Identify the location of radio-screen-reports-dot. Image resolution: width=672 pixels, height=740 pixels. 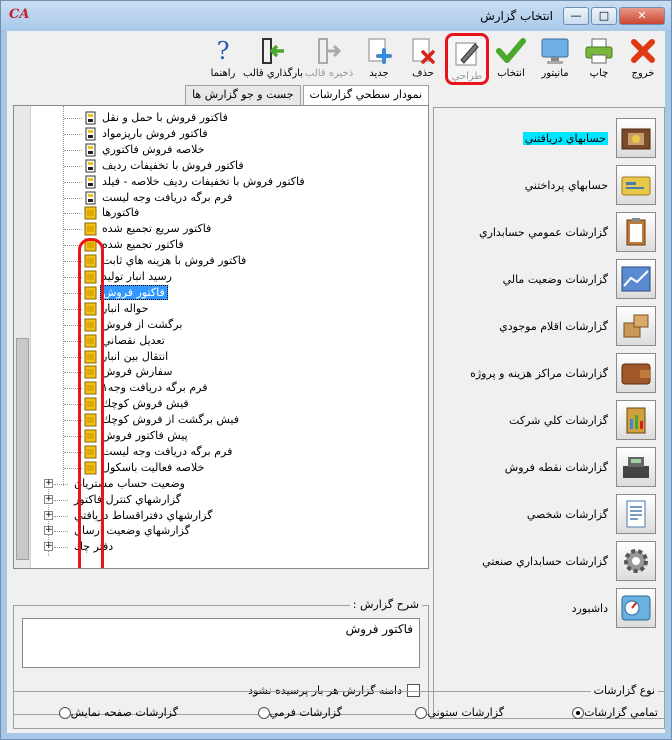
(64, 712).